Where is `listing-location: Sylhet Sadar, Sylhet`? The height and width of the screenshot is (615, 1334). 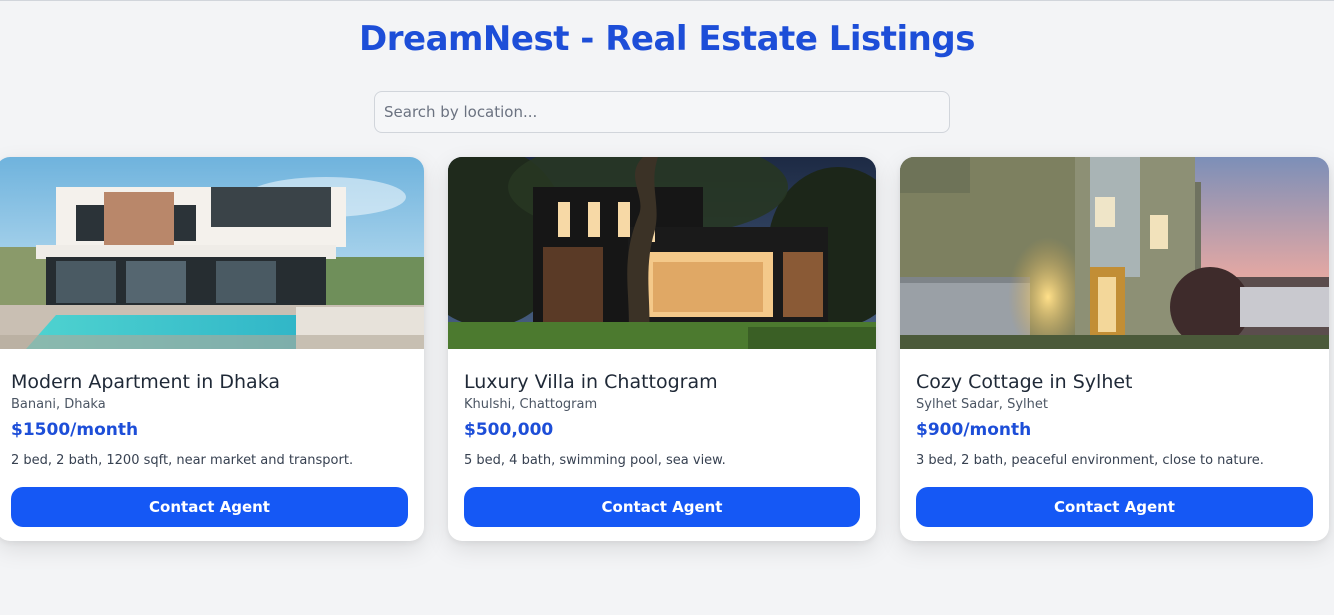
listing-location: Sylhet Sadar, Sylhet is located at coordinates (982, 404).